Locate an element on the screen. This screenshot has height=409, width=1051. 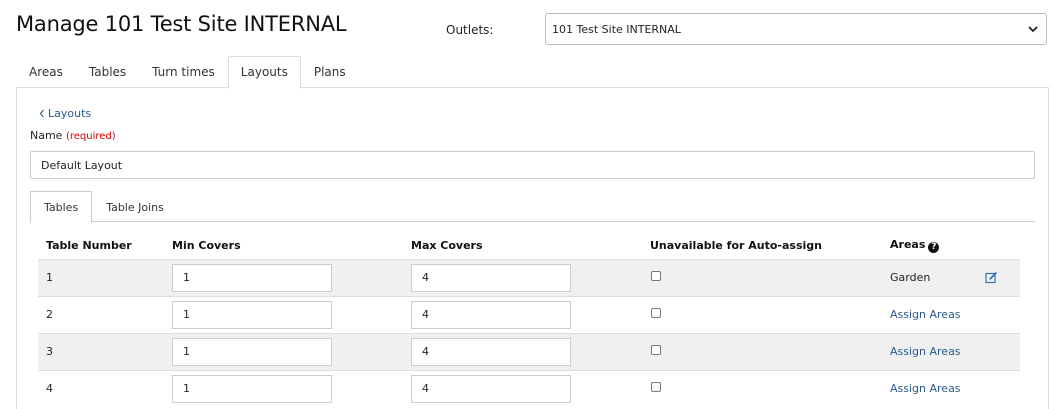
back-link-label: Layouts is located at coordinates (70, 113).